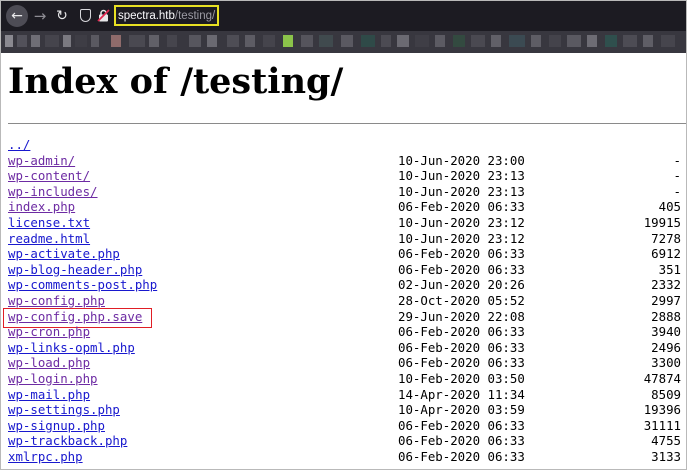 This screenshot has height=470, width=687. Describe the element at coordinates (666, 285) in the screenshot. I see `file-size: 2332` at that location.